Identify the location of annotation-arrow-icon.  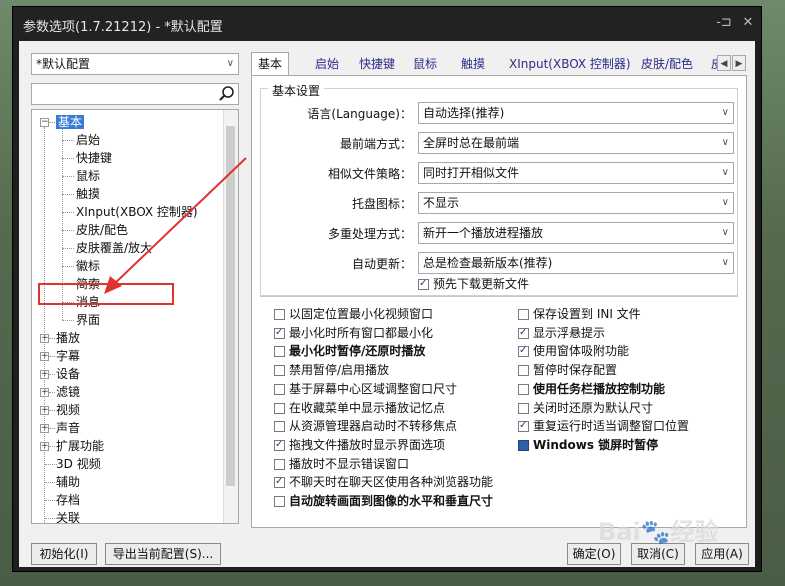
(175, 225).